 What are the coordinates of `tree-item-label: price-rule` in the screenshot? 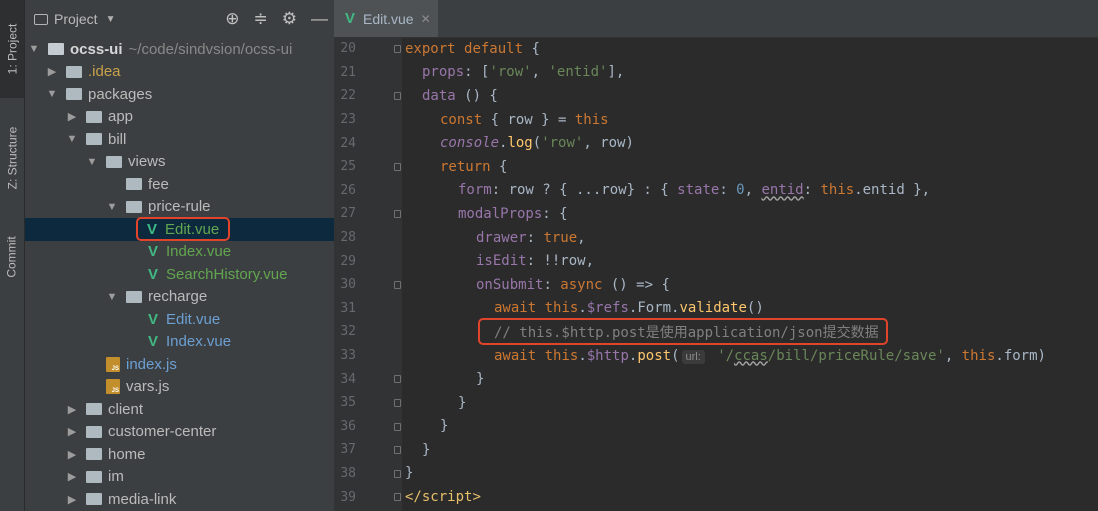 It's located at (179, 207).